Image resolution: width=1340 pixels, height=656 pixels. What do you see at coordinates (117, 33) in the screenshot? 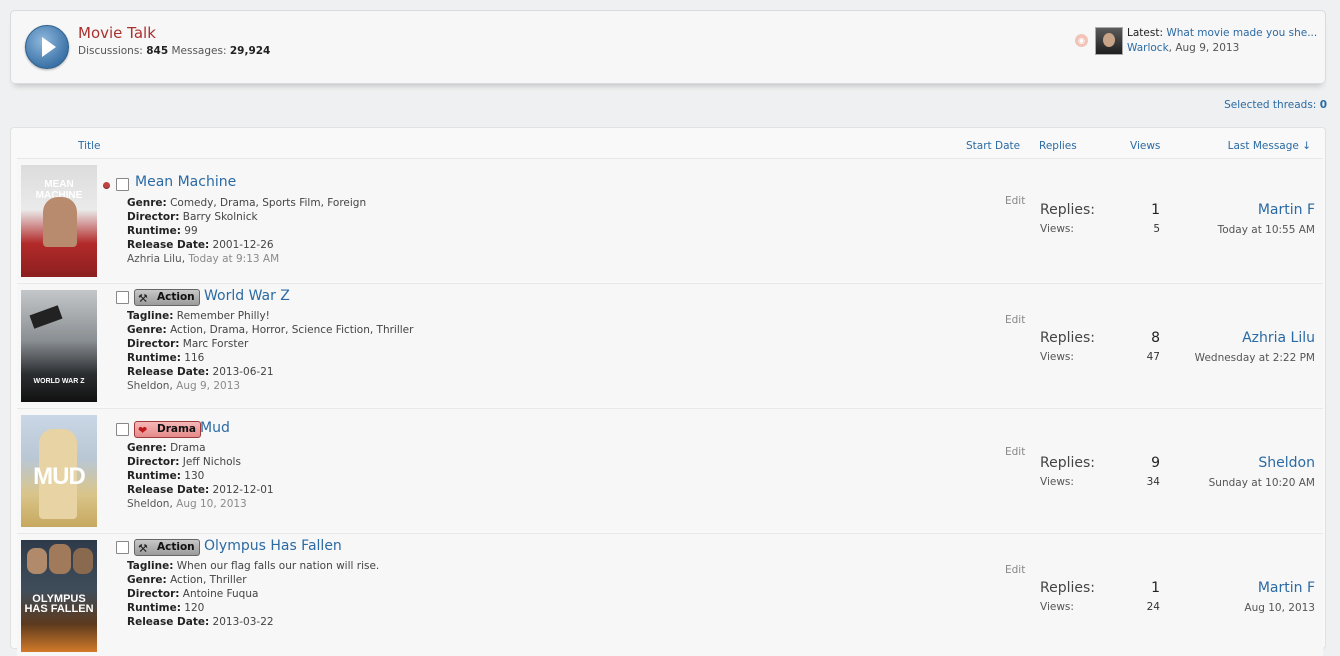
I see `forum-title: Movie Talk` at bounding box center [117, 33].